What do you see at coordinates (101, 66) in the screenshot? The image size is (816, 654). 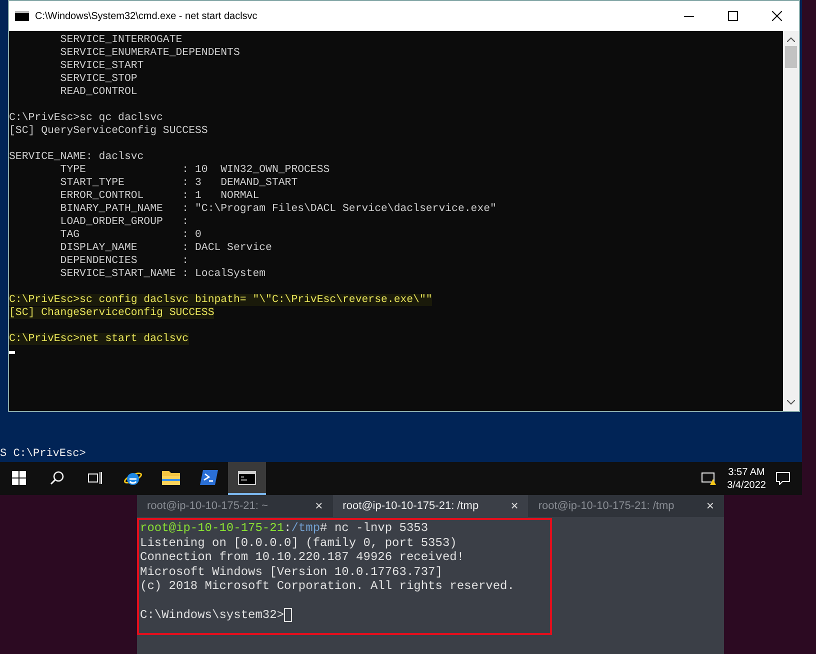 I see `console-line: SERVICE_START` at bounding box center [101, 66].